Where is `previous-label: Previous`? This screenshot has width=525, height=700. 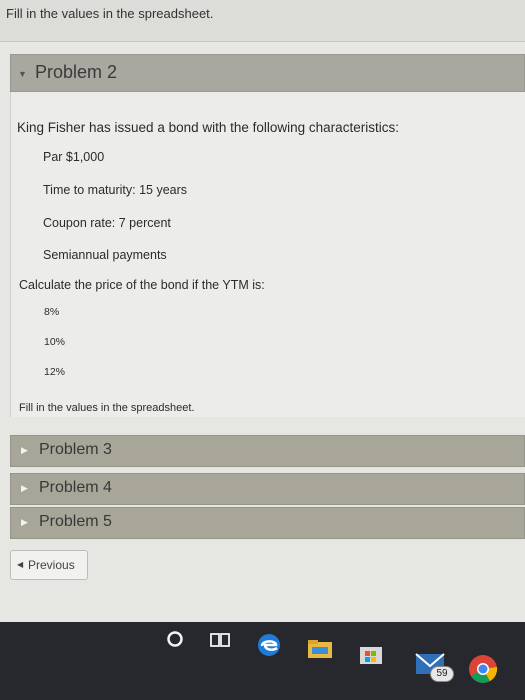
previous-label: Previous is located at coordinates (51, 565).